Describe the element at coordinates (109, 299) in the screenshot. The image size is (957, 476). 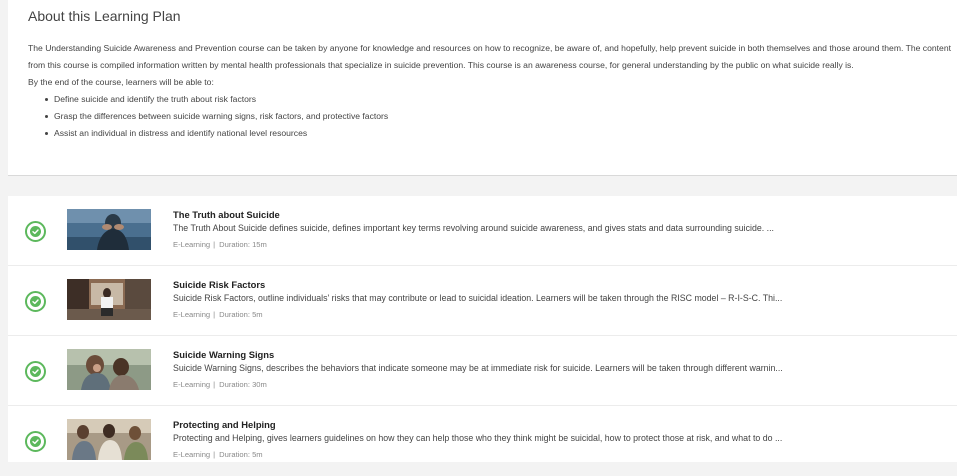
I see `person-sitting-alone-thumbnail` at that location.